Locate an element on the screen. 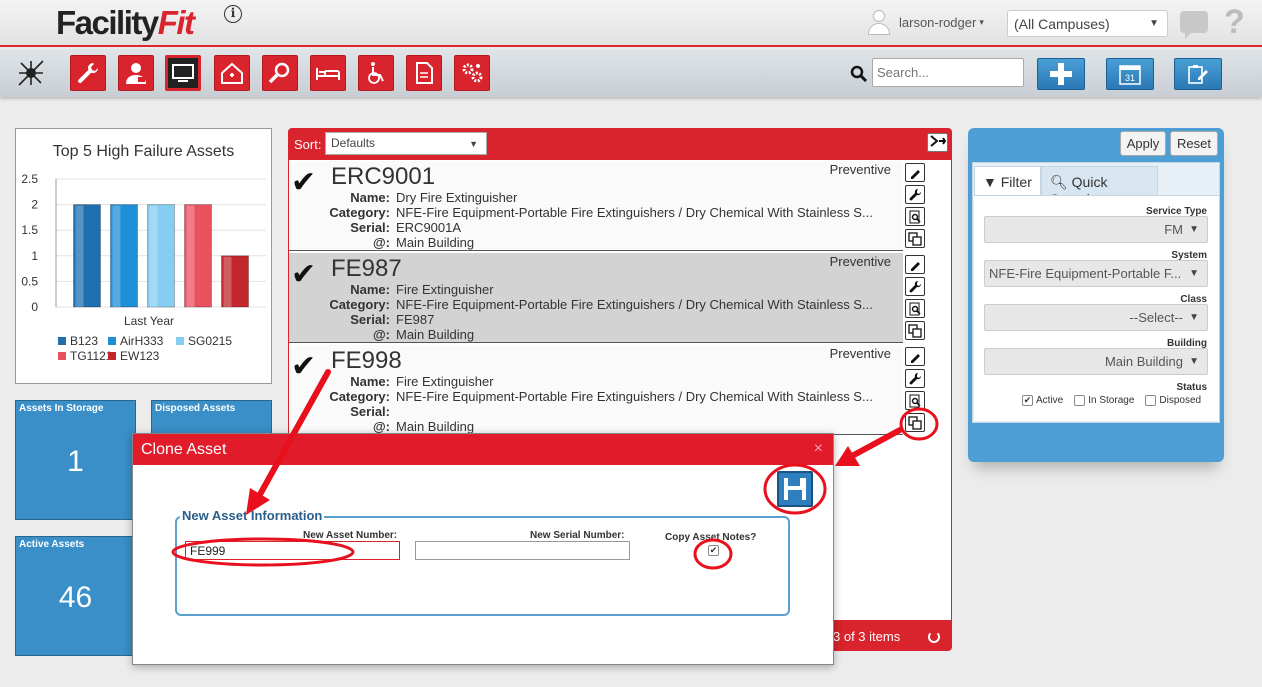 The height and width of the screenshot is (687, 1262). calendar-button: 31 is located at coordinates (1130, 74).